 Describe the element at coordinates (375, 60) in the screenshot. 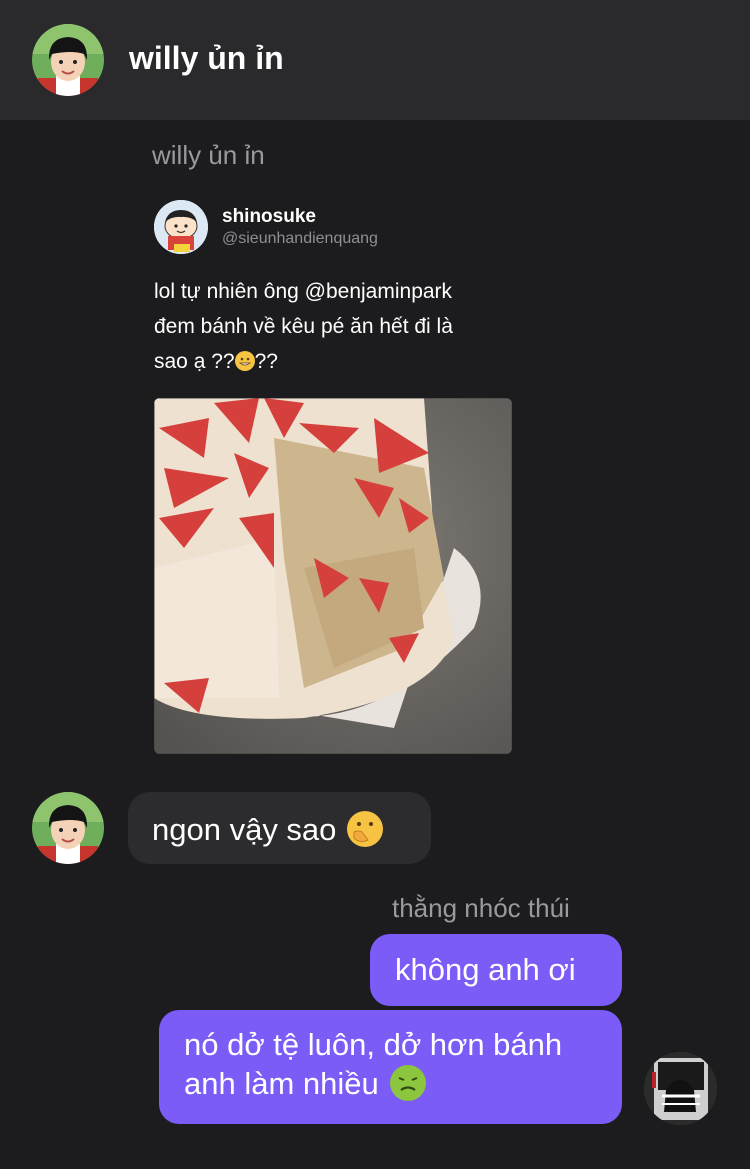

I see `chat-header: willy ủn ỉn` at that location.